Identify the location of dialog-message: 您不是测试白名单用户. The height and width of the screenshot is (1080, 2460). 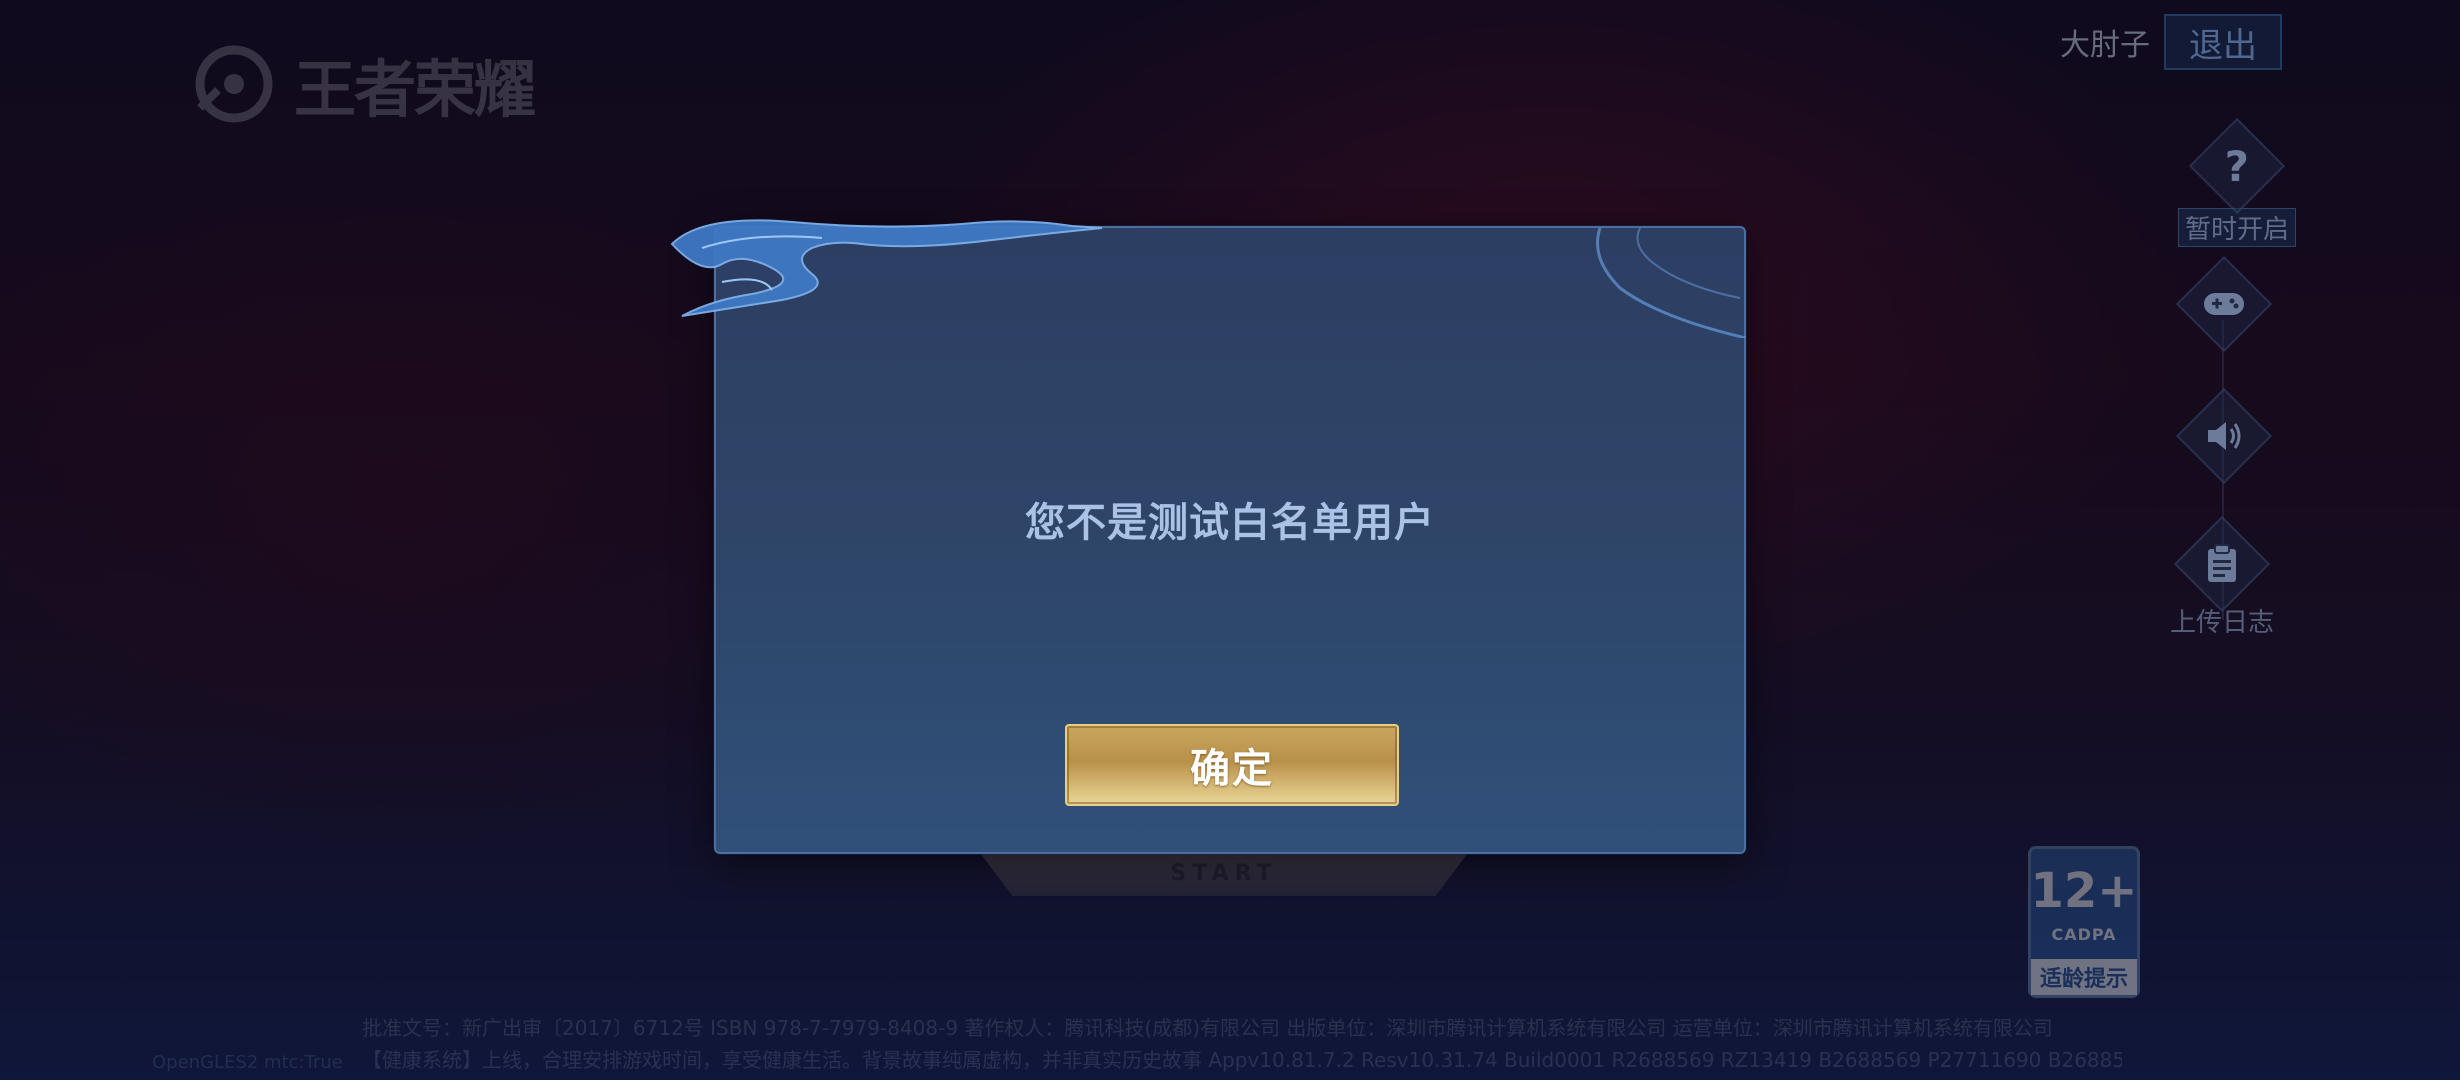
(1230, 523).